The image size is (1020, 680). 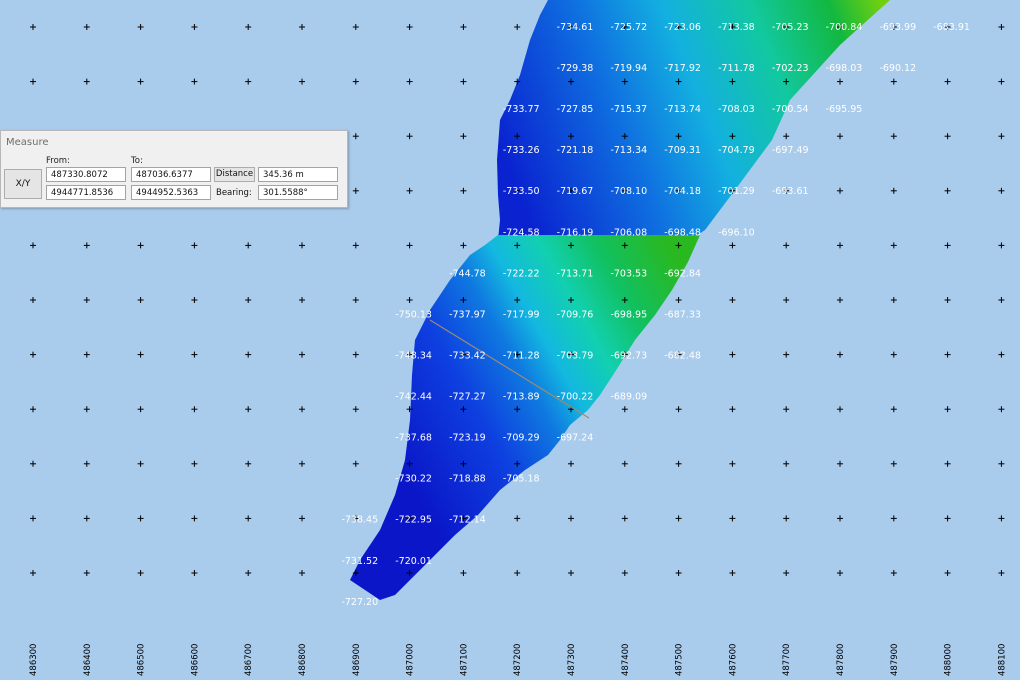 I want to click on depth-label: -708.10, so click(x=628, y=191).